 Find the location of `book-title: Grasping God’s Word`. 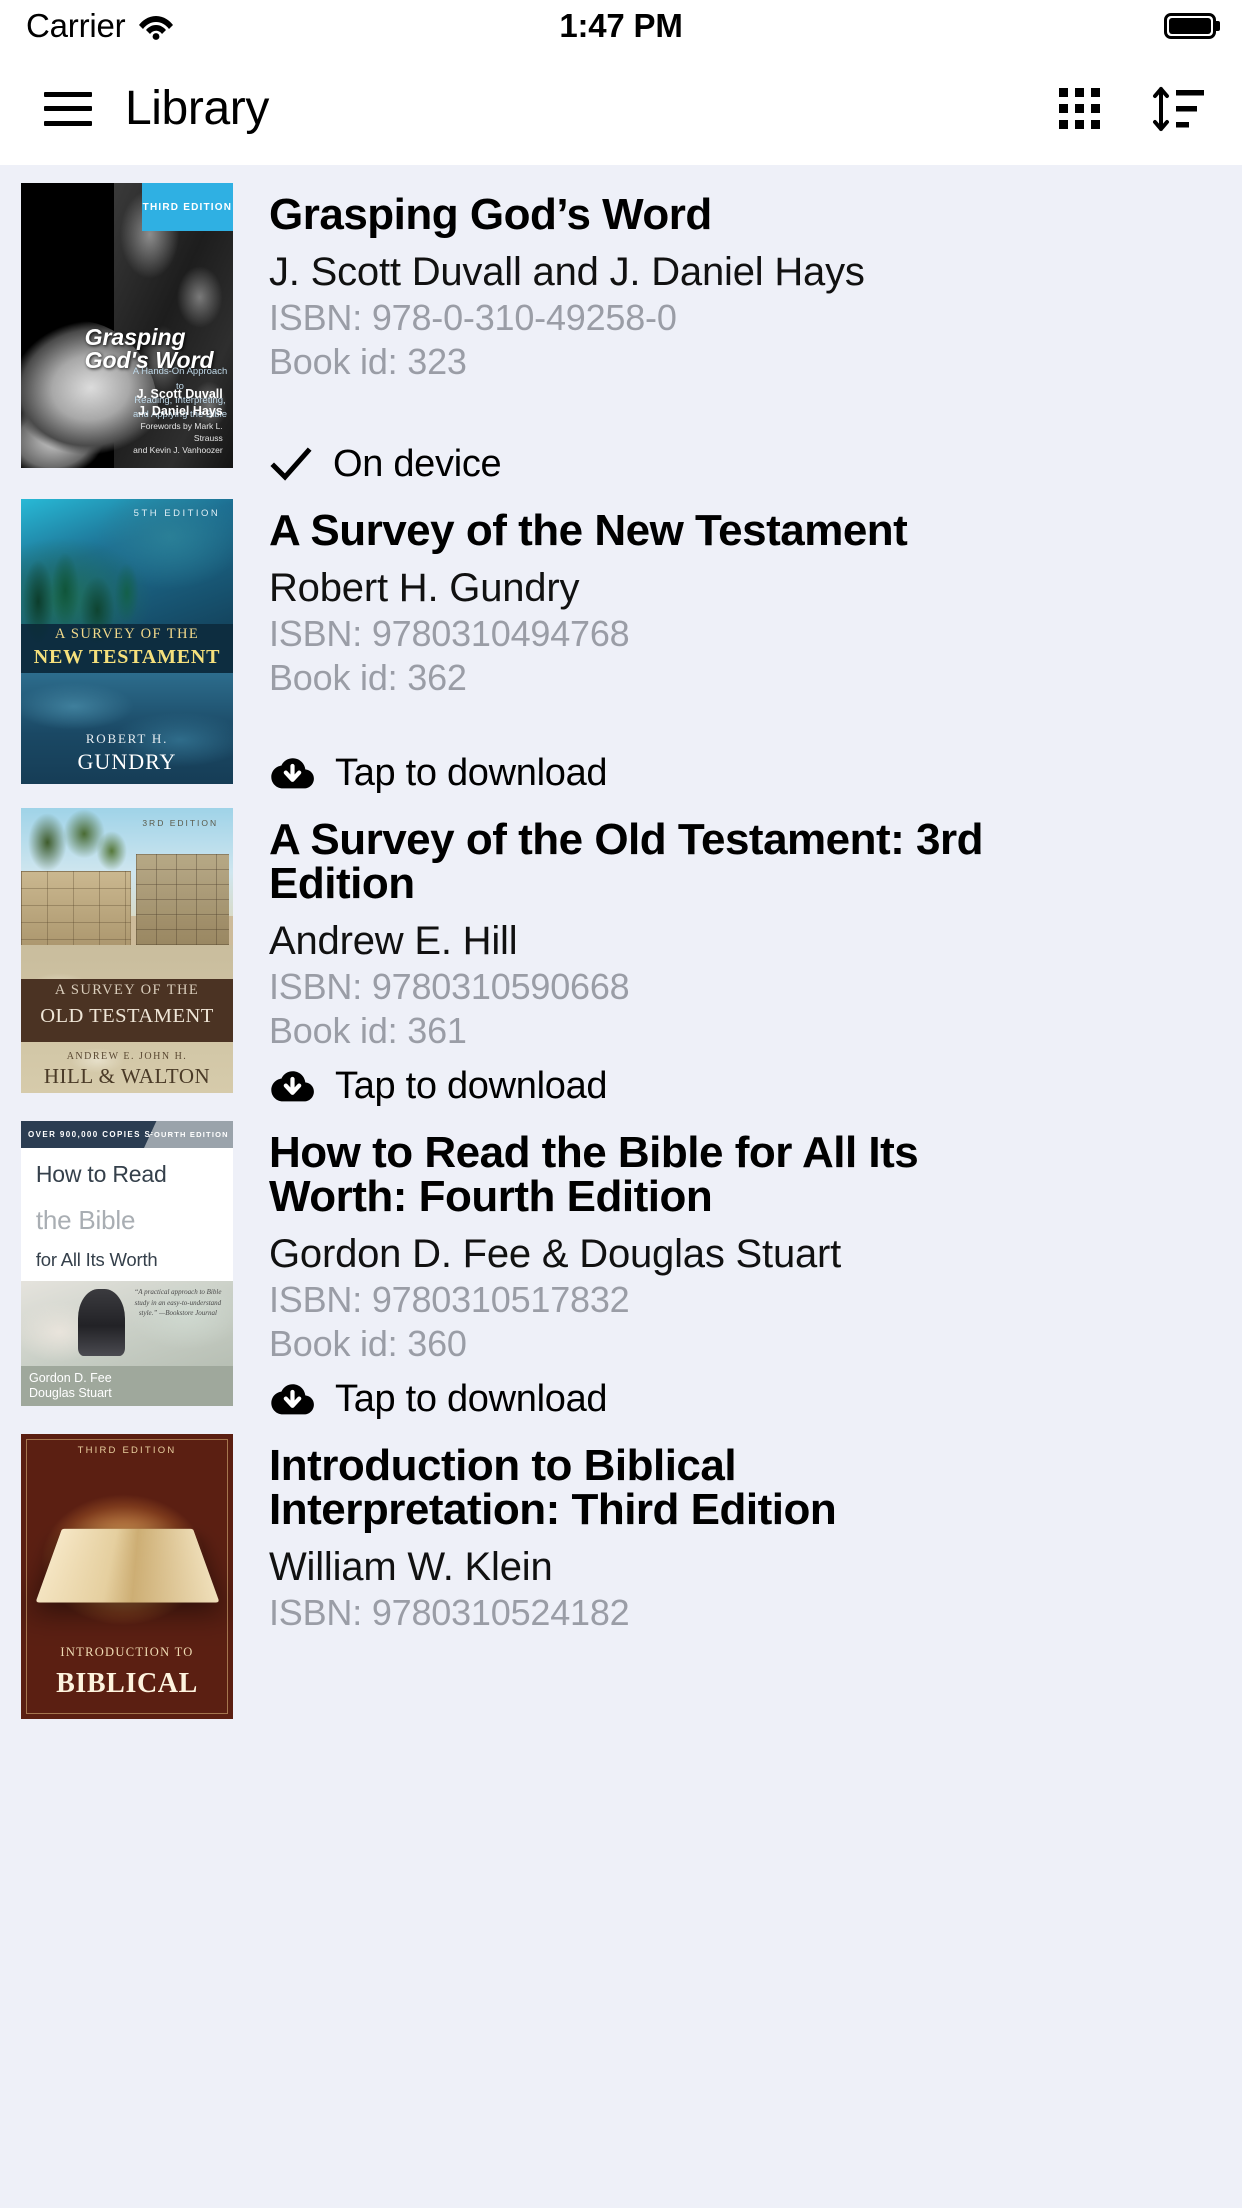

book-title: Grasping God’s Word is located at coordinates (490, 214).